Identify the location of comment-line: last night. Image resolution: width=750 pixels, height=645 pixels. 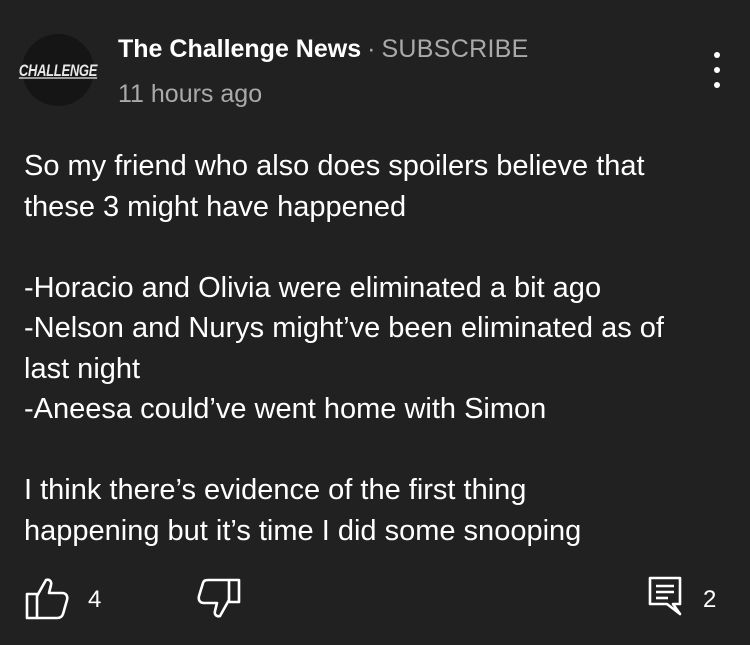
(82, 368).